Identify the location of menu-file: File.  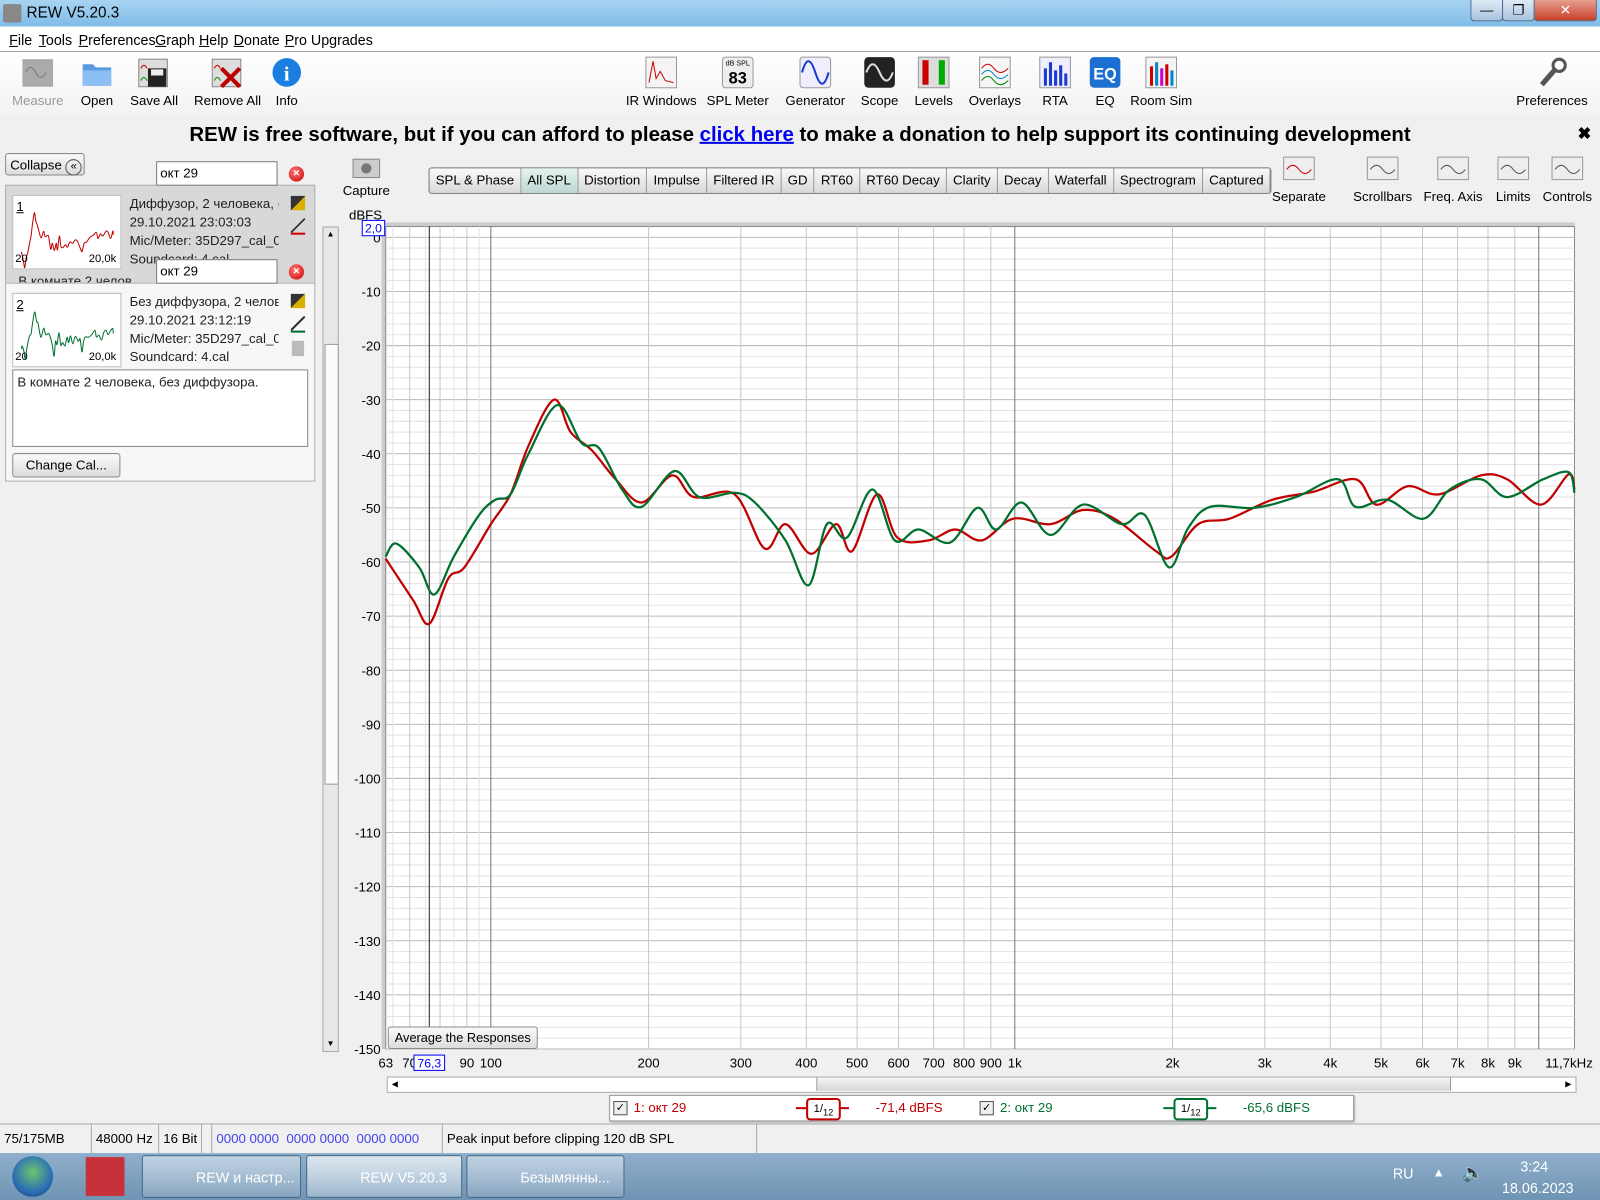
(20, 40).